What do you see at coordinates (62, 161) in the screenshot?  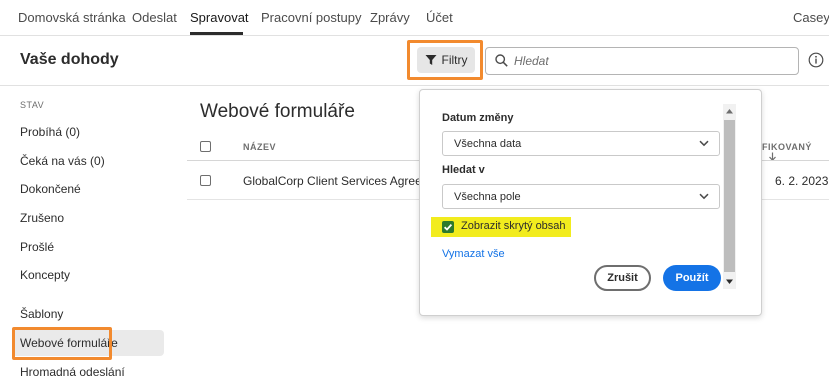 I see `sidebar-item-label: Čeká na vás (0)` at bounding box center [62, 161].